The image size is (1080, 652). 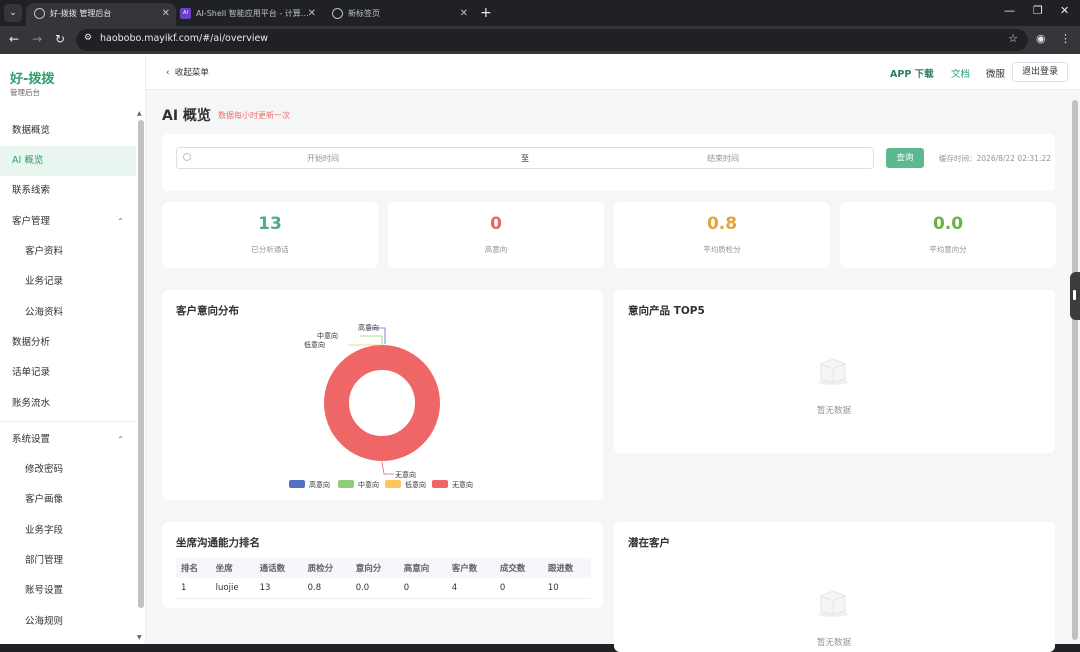 I want to click on docs-link: 文档, so click(x=960, y=73).